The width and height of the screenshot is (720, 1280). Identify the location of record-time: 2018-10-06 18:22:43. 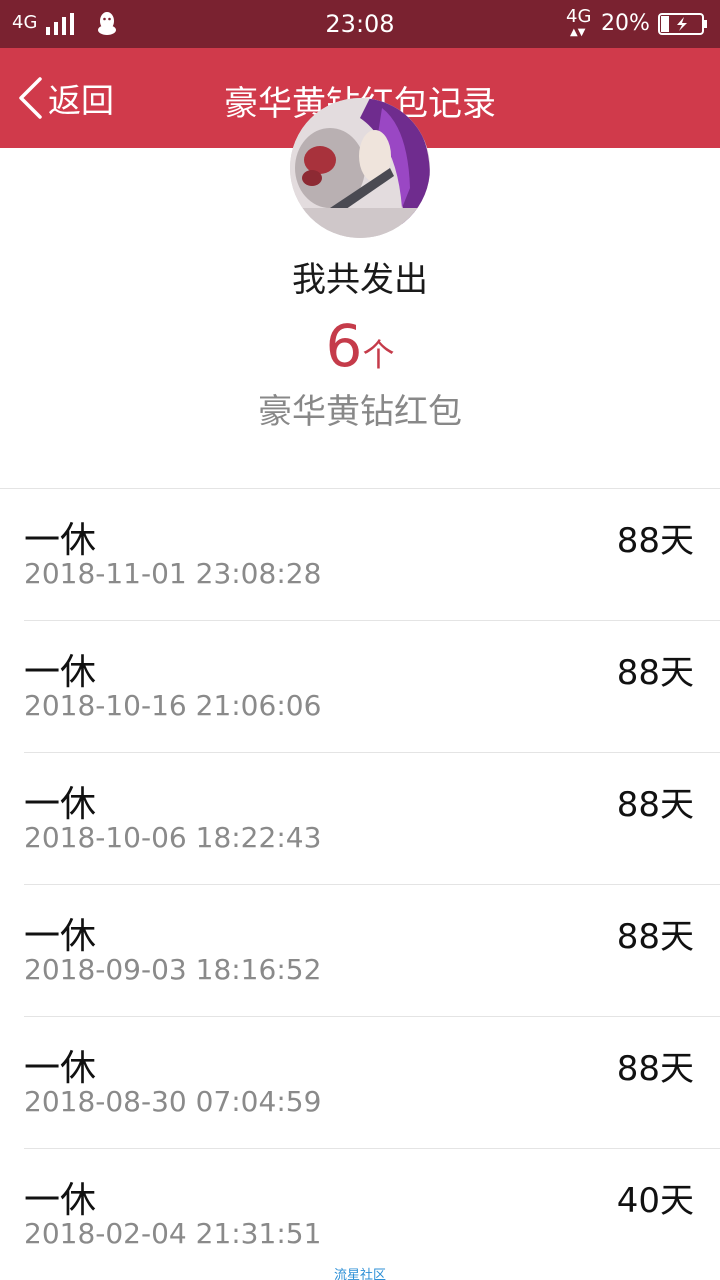
(173, 837).